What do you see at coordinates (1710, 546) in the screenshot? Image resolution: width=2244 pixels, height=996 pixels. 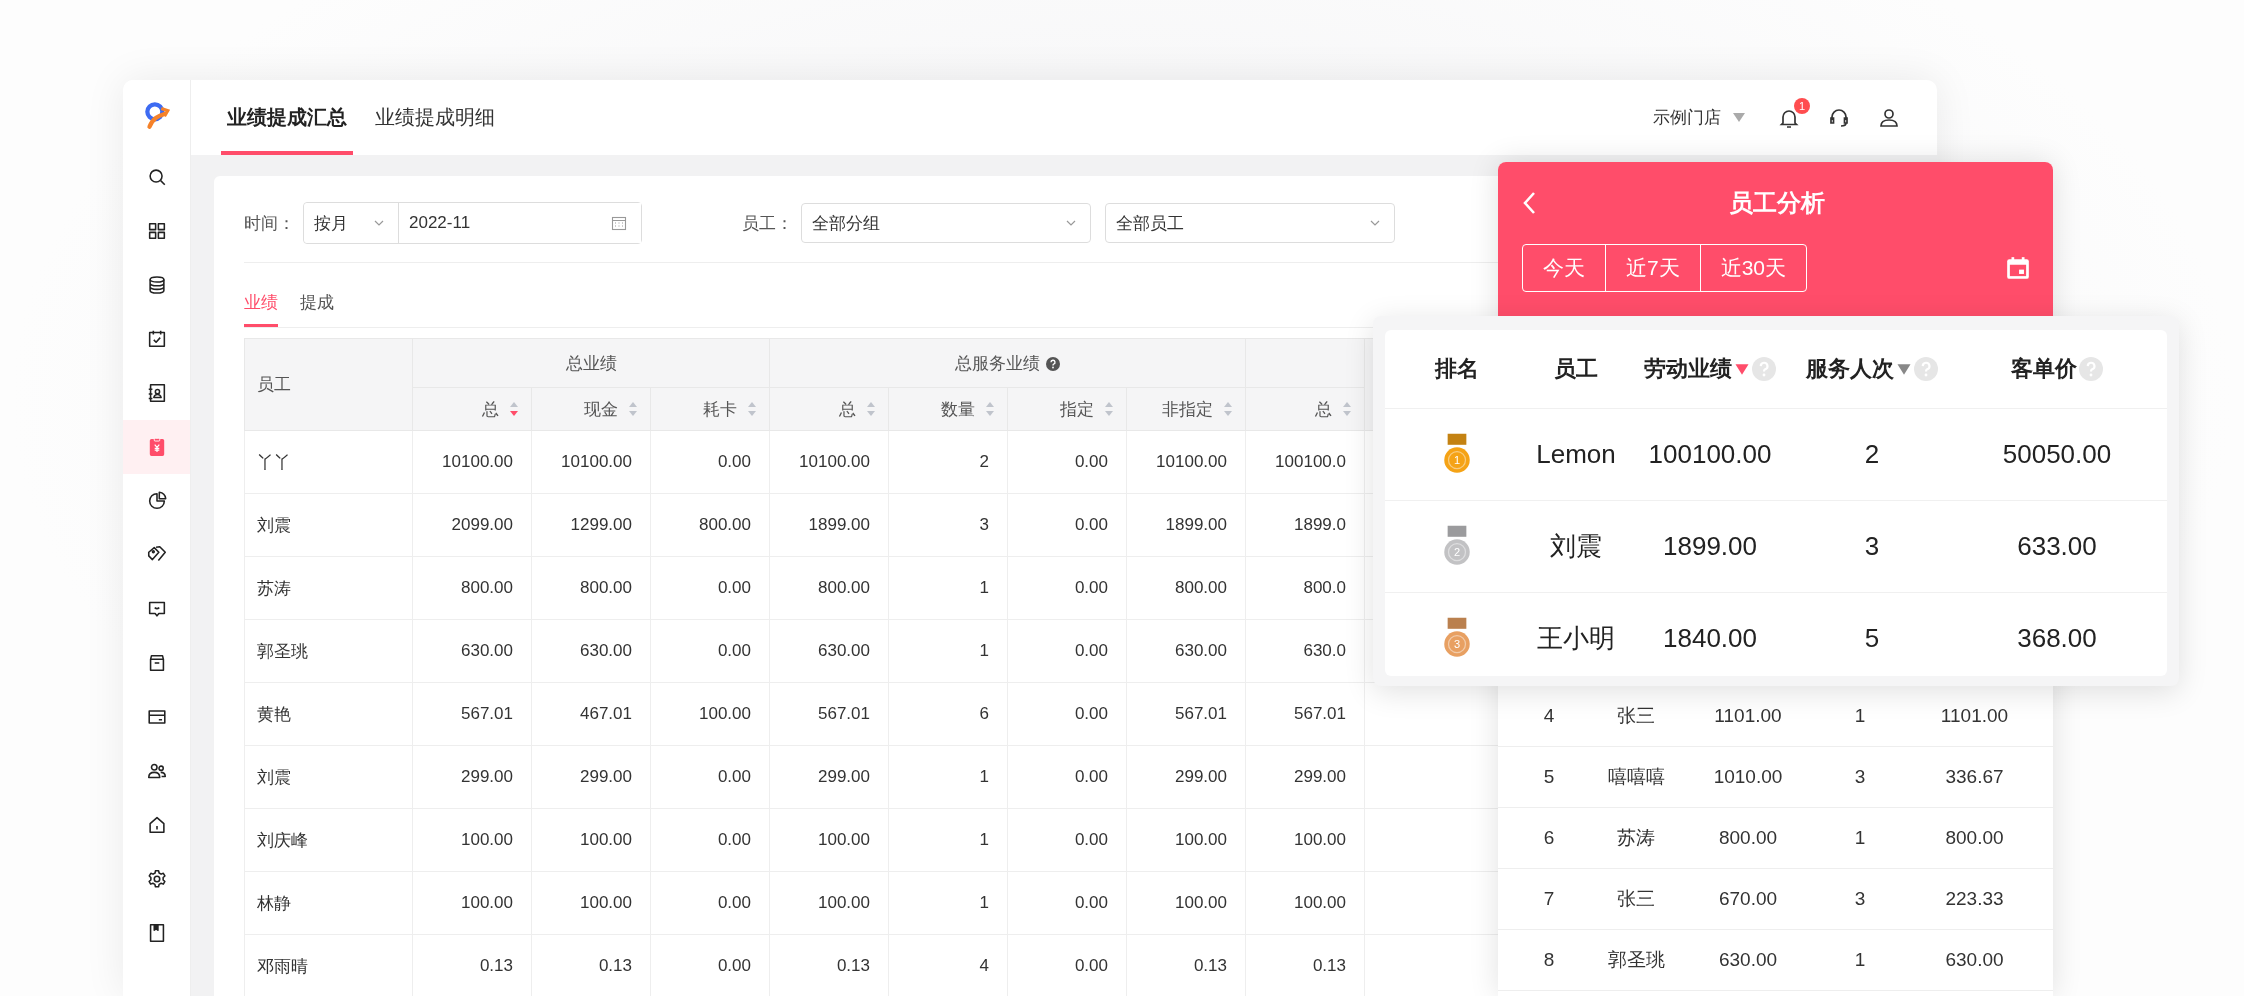 I see `labor-value: 1899.00` at bounding box center [1710, 546].